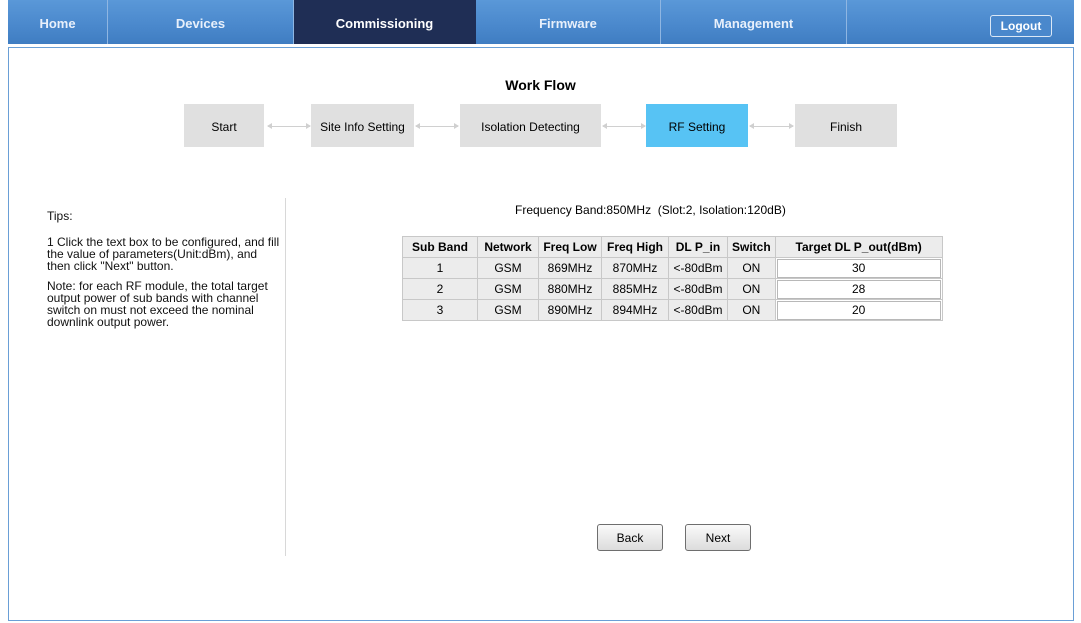  Describe the element at coordinates (440, 268) in the screenshot. I see `cell-sub-band: 1` at that location.